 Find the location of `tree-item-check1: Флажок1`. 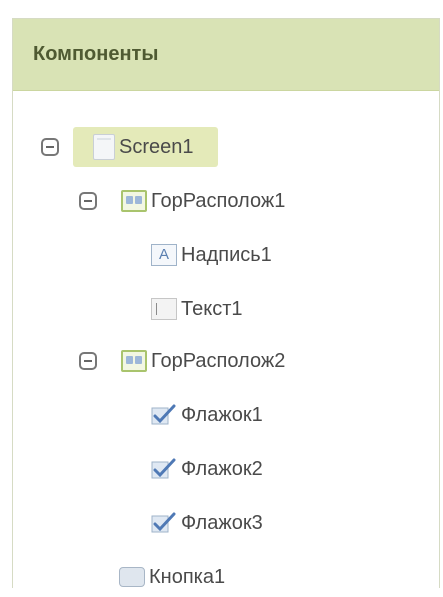

tree-item-check1: Флажок1 is located at coordinates (207, 415).